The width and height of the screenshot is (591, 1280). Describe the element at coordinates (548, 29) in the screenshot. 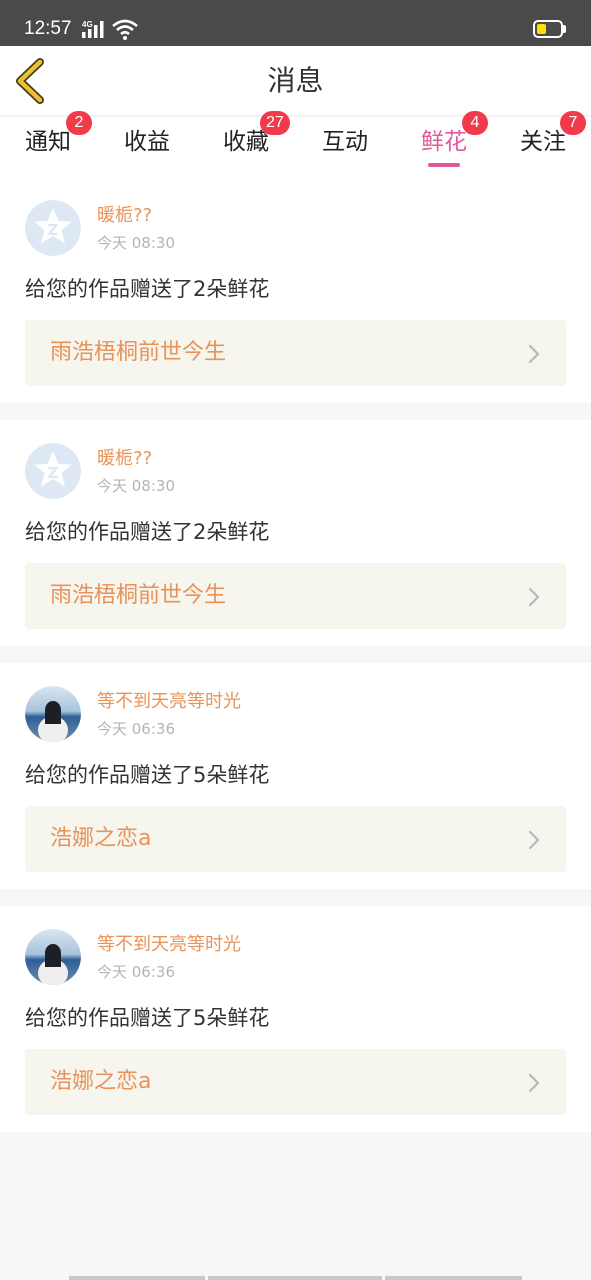

I see `battery-icon` at that location.